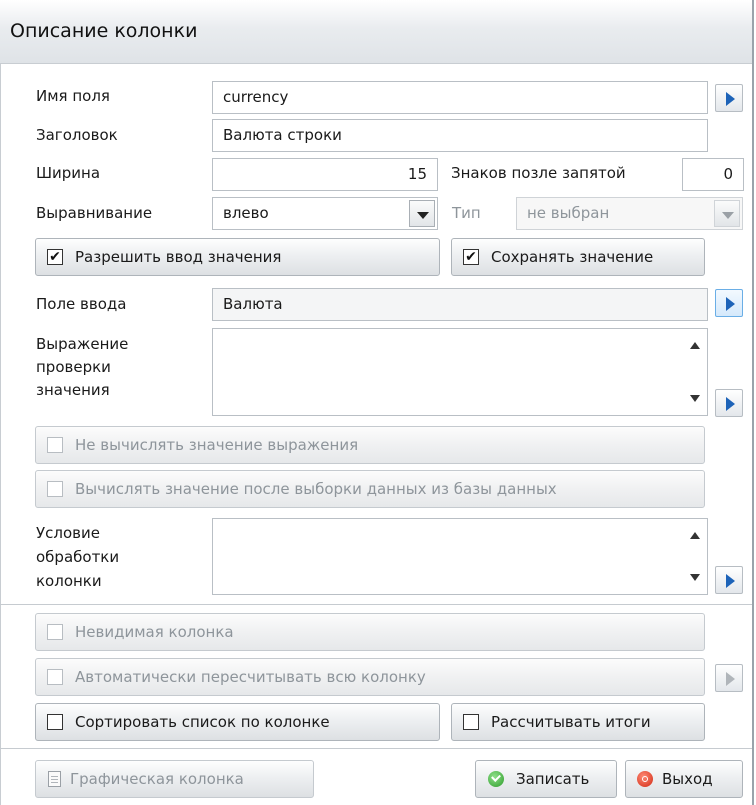 The height and width of the screenshot is (805, 756). I want to click on process-cond-label-line1: Условие, so click(68, 533).